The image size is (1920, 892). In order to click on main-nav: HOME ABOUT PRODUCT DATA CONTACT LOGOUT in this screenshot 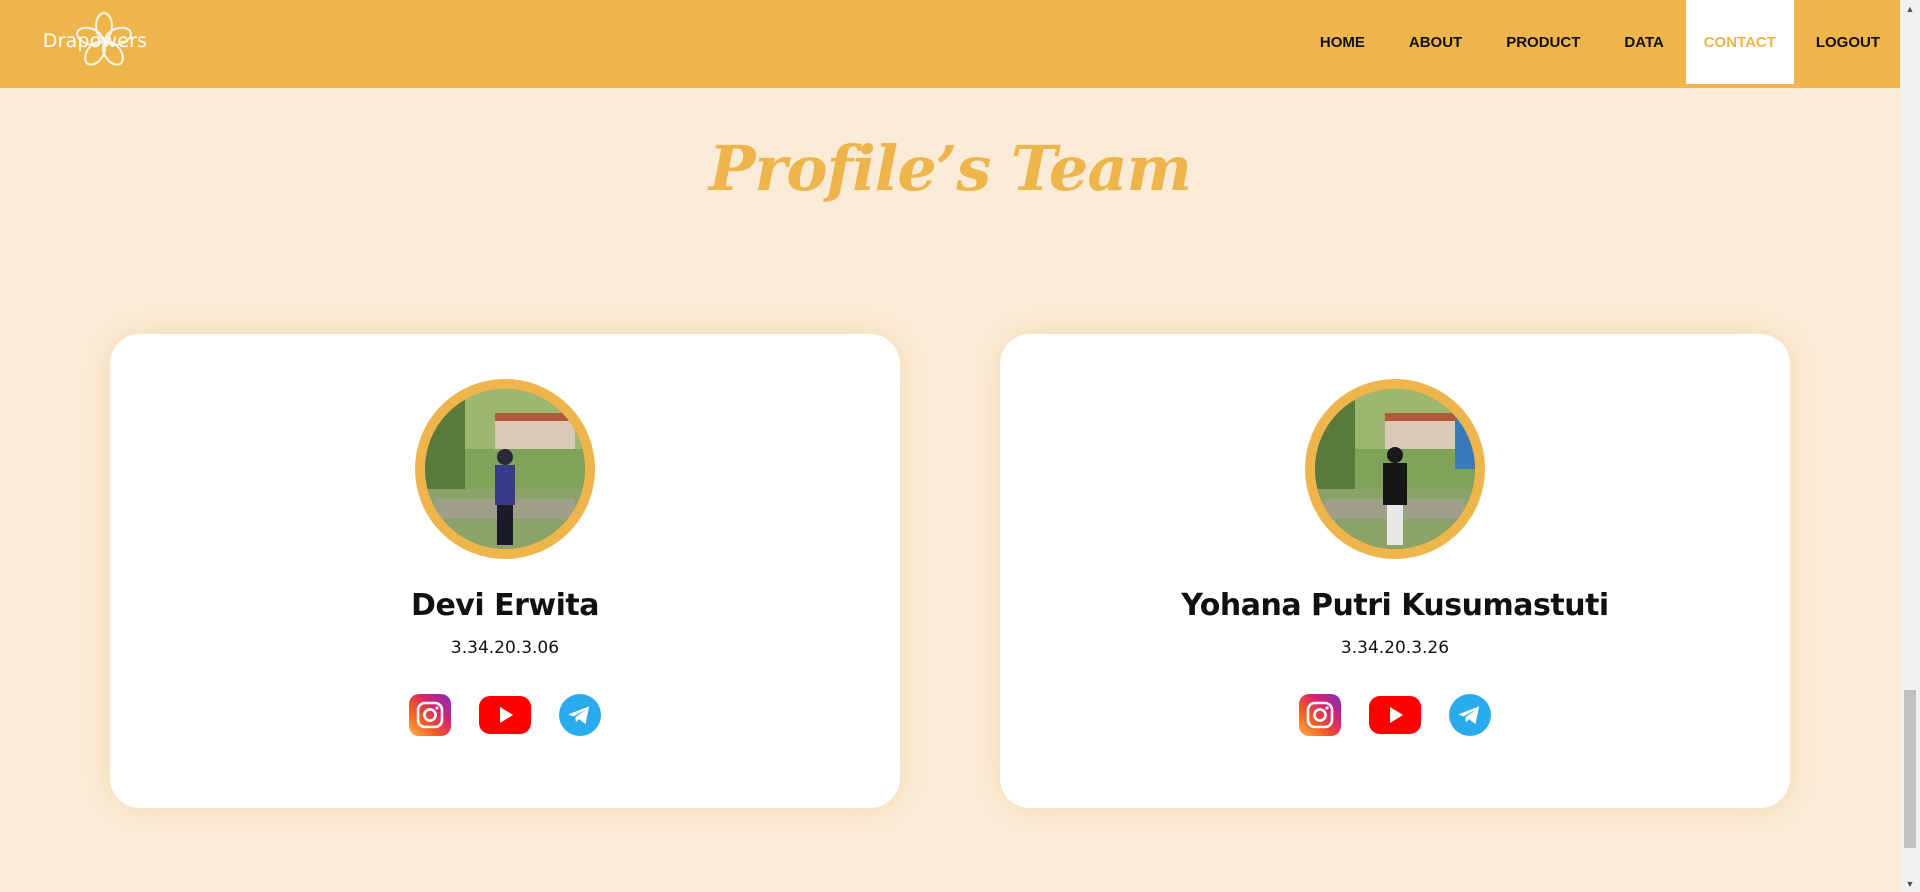, I will do `click(1599, 42)`.